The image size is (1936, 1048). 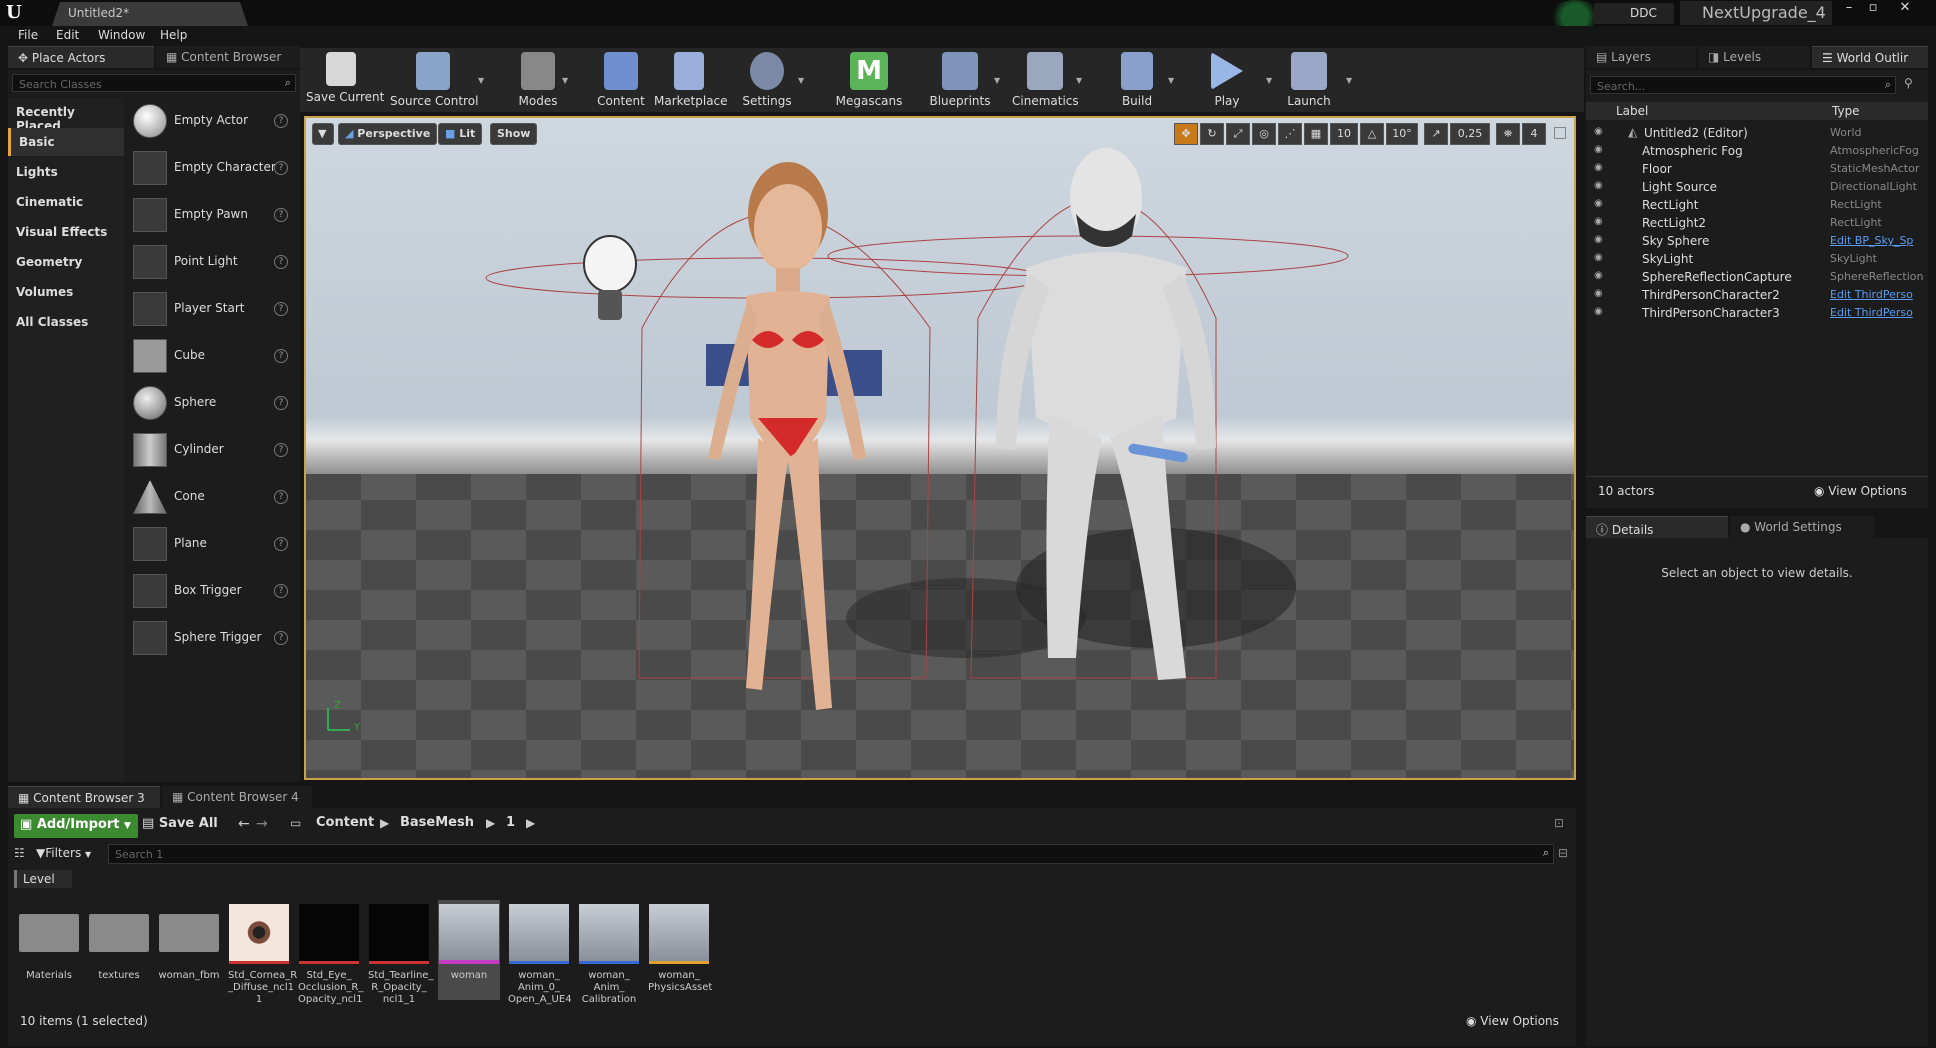 I want to click on category-all-classes: All Classes, so click(x=66, y=322).